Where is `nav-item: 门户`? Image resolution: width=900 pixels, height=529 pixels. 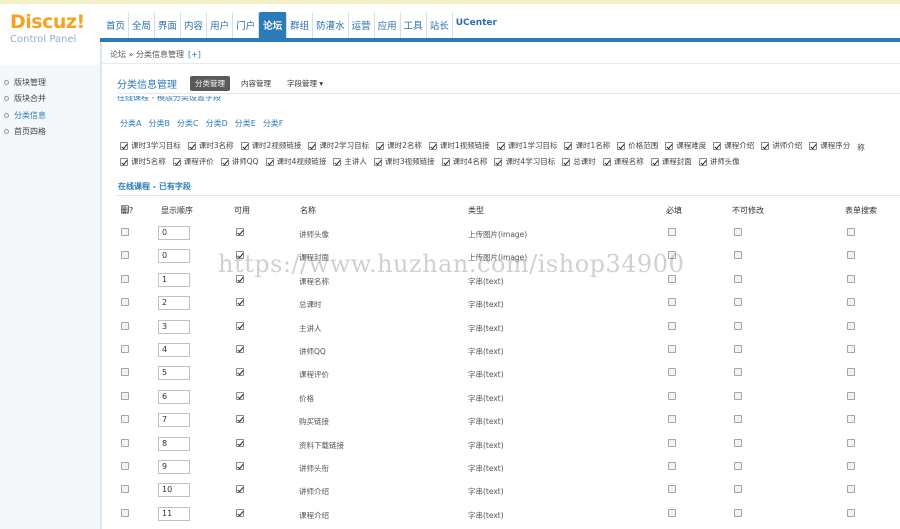 nav-item: 门户 is located at coordinates (246, 26).